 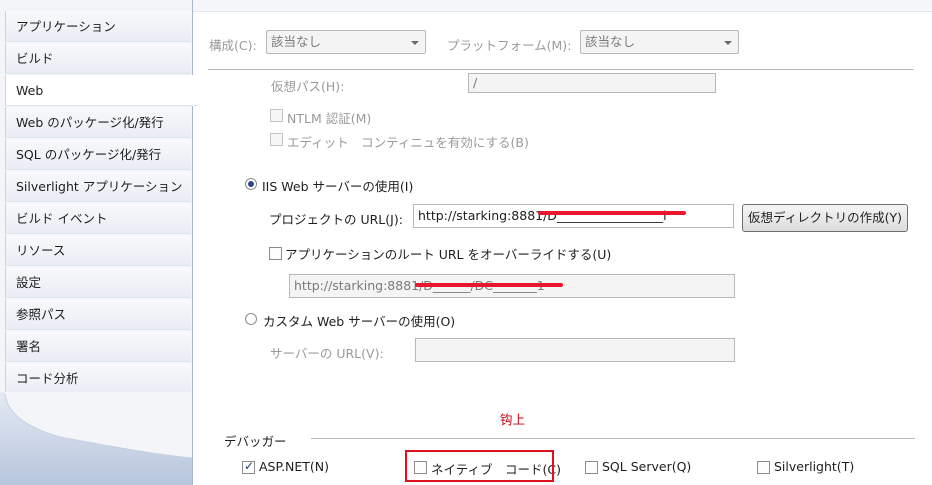 What do you see at coordinates (29, 346) in the screenshot?
I see `sidebar-item-label: 署名` at bounding box center [29, 346].